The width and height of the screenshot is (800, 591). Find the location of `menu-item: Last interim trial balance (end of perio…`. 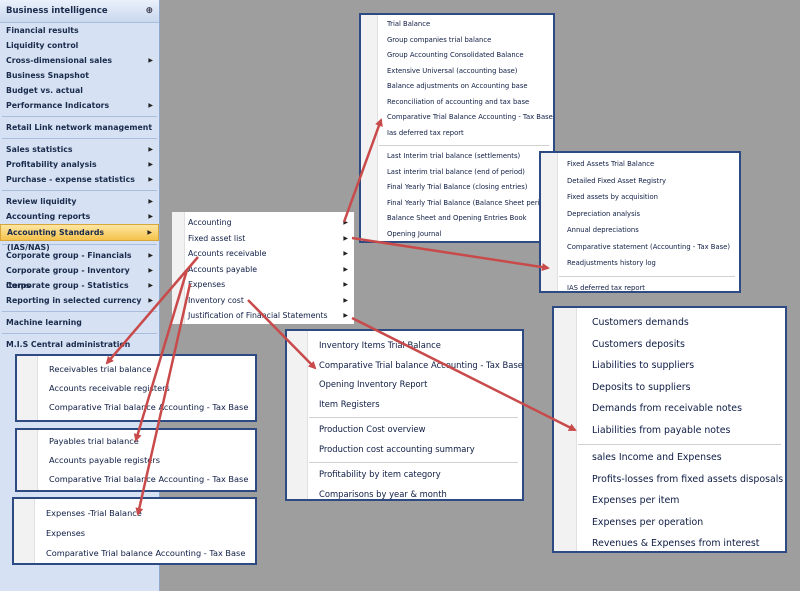

menu-item: Last interim trial balance (end of perio… is located at coordinates (470, 173).